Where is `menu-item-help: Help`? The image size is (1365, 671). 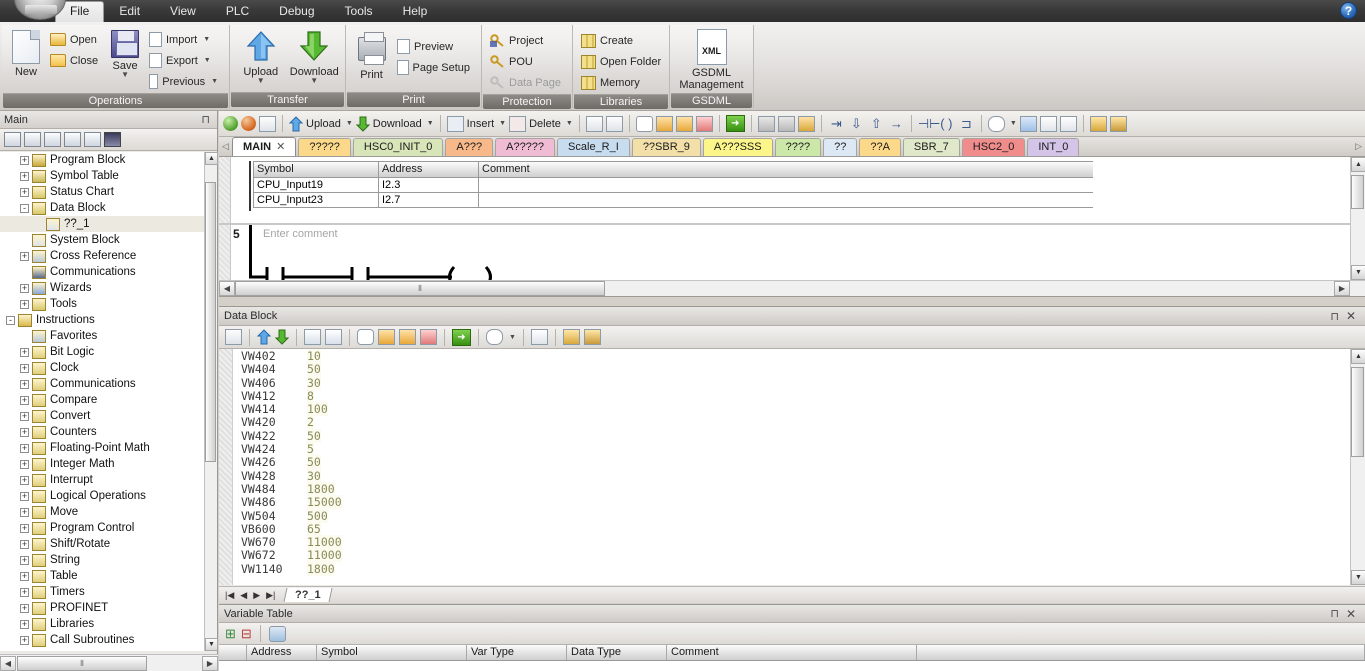
menu-item-help: Help is located at coordinates (415, 11).